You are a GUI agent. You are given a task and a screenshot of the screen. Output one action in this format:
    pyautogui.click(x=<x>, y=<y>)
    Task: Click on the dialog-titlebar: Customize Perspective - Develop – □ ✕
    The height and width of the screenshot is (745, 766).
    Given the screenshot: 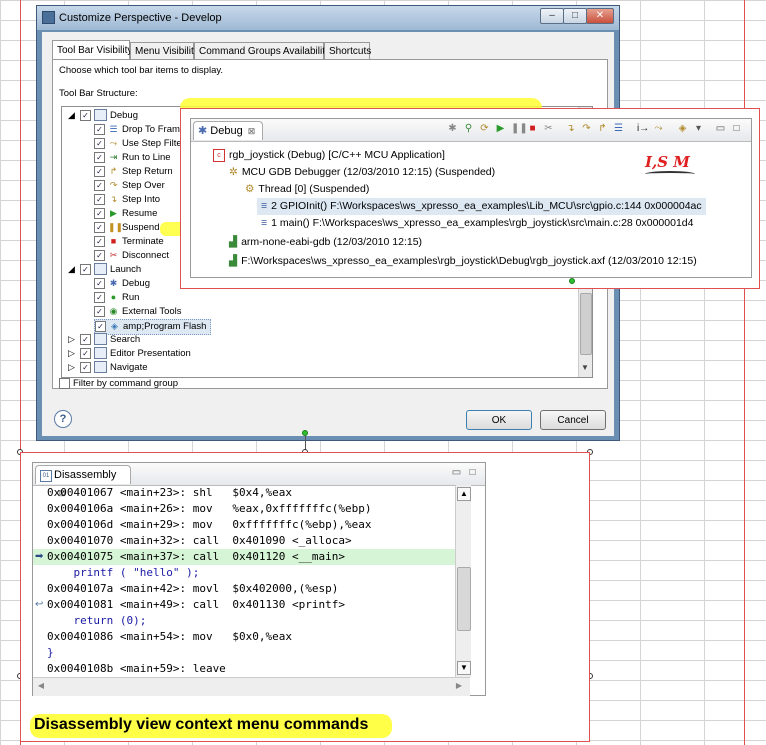 What is the action you would take?
    pyautogui.click(x=328, y=18)
    